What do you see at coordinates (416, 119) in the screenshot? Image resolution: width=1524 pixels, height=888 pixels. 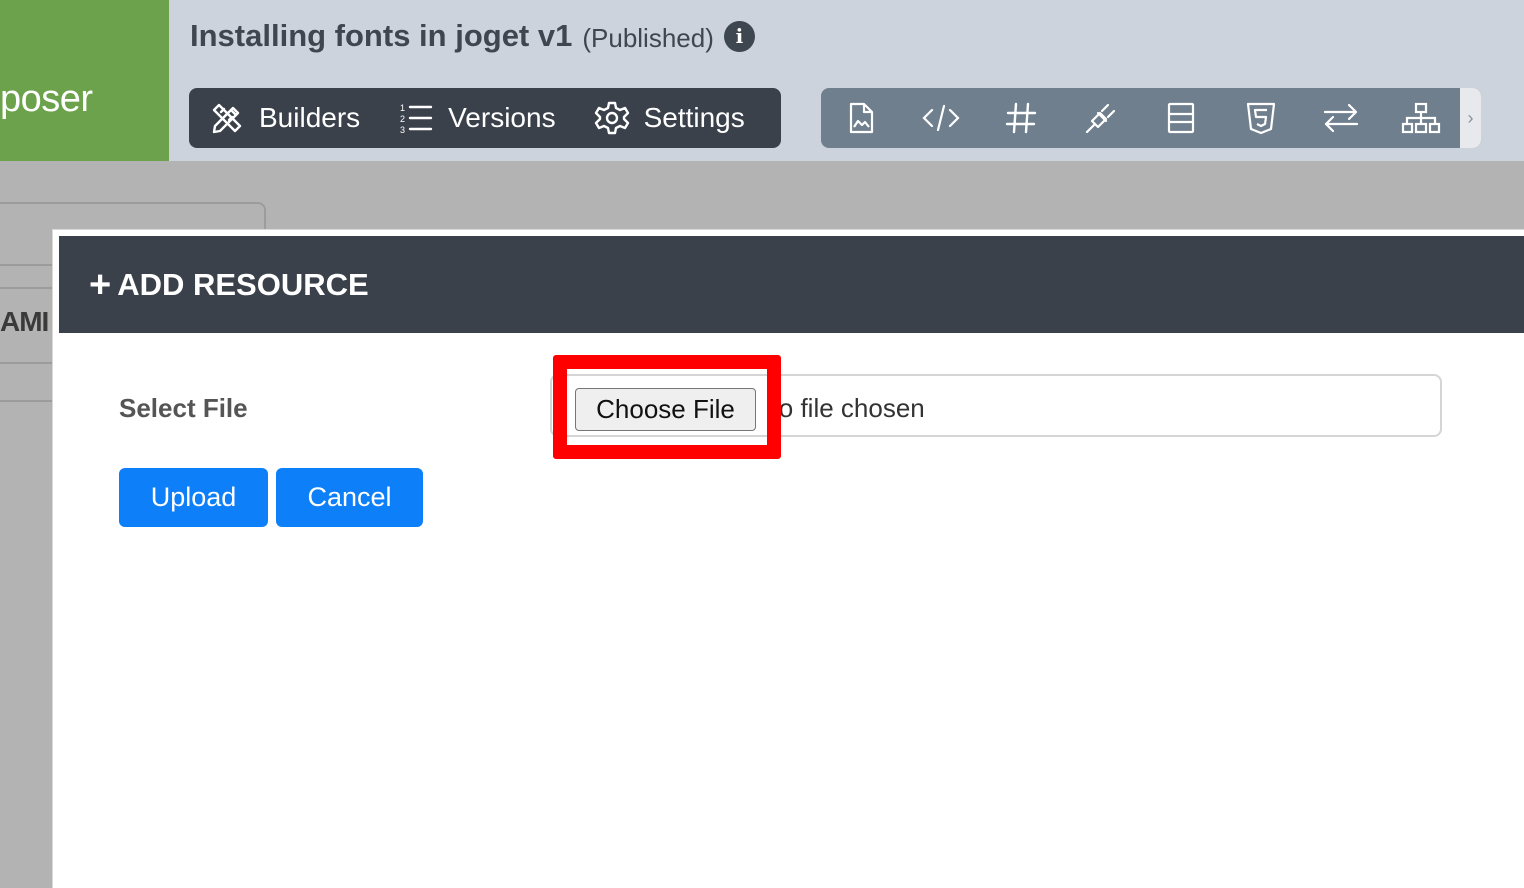 I see `numbered-list-icon: 1 2 3` at bounding box center [416, 119].